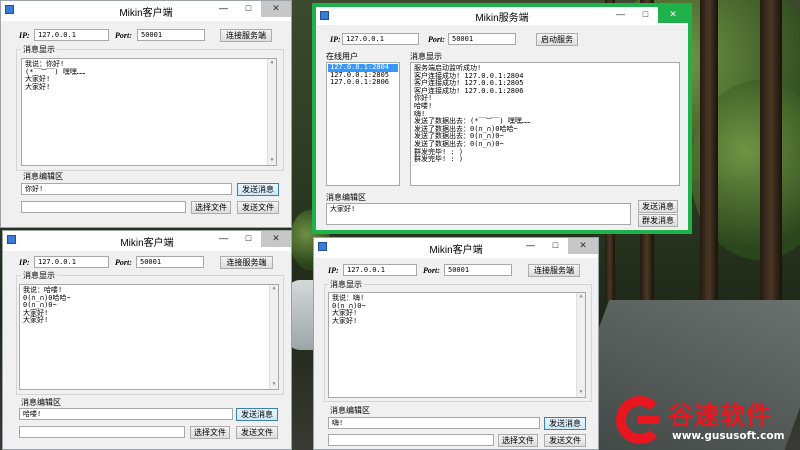 This screenshot has height=450, width=800. I want to click on message-line: 哈喽!, so click(423, 105).